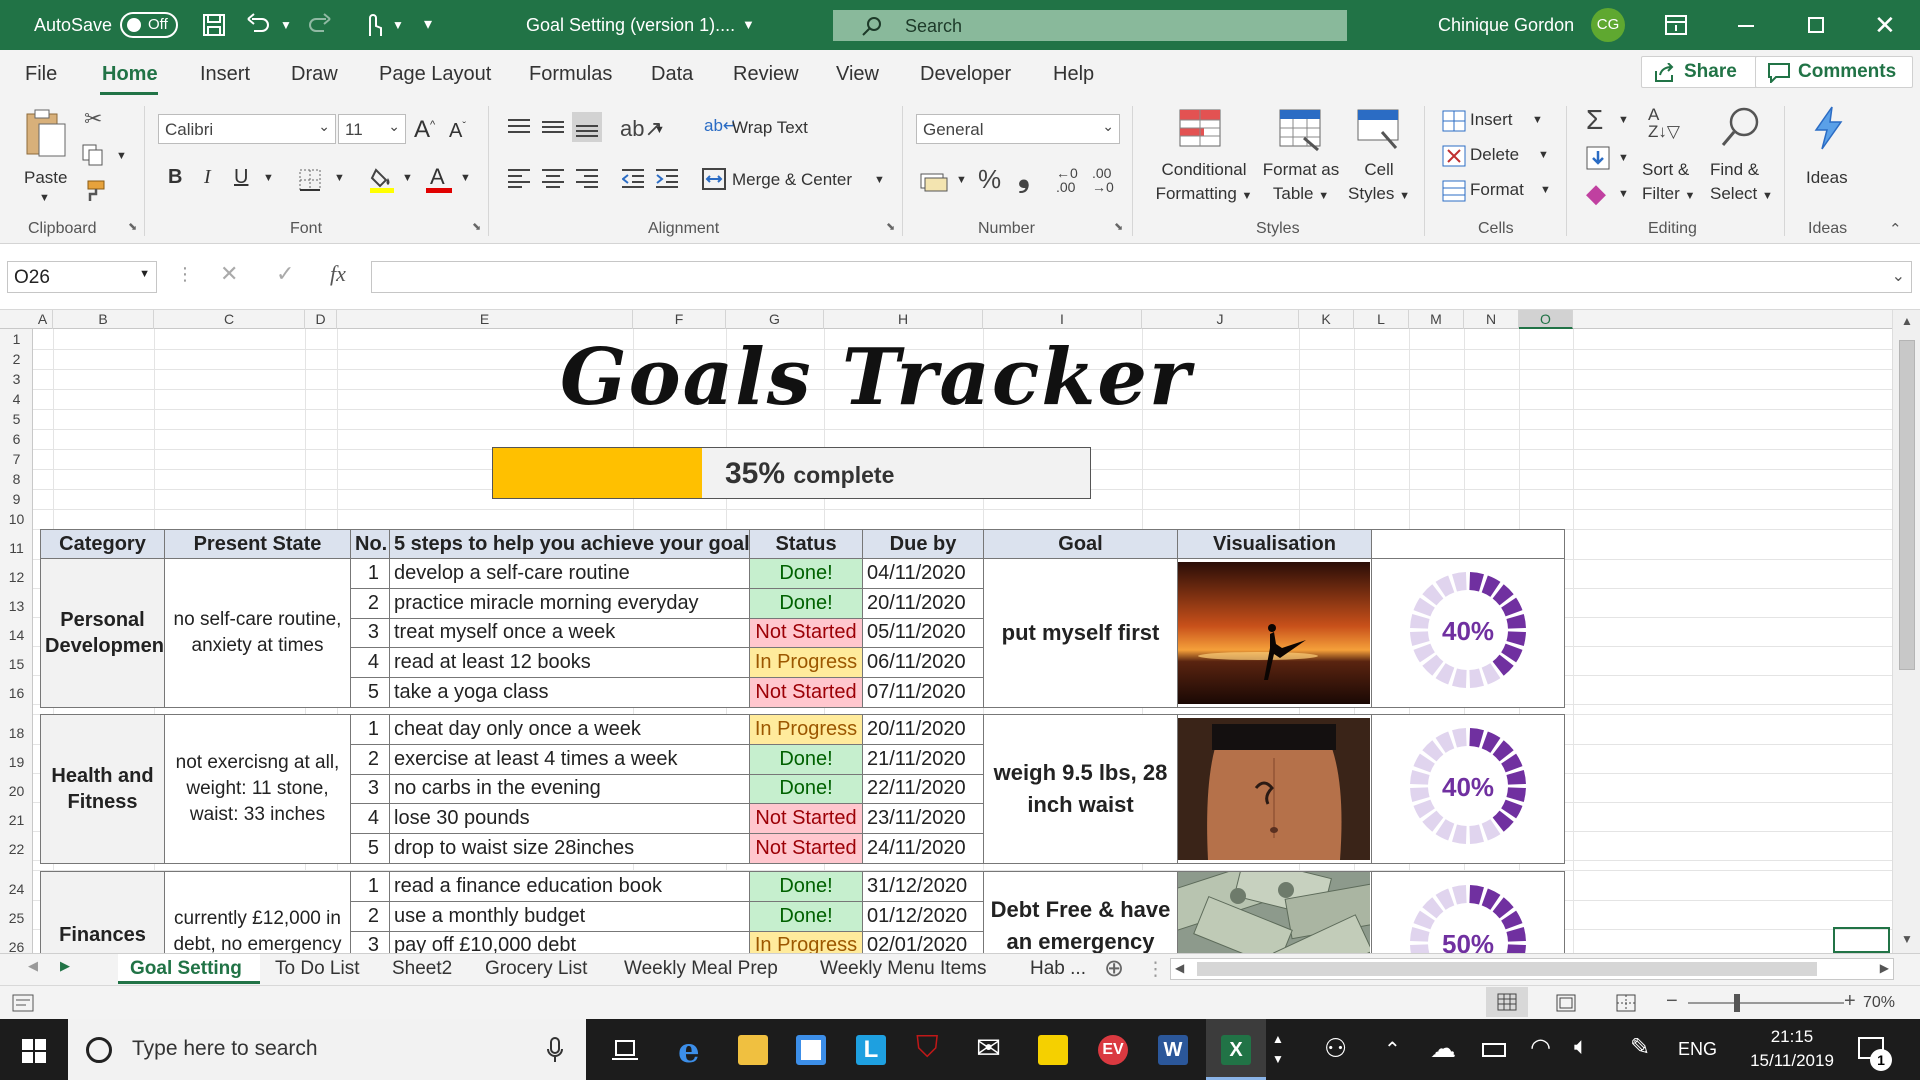  Describe the element at coordinates (764, 131) in the screenshot. I see `wrap-text-button: ab↵ Wrap Text` at that location.